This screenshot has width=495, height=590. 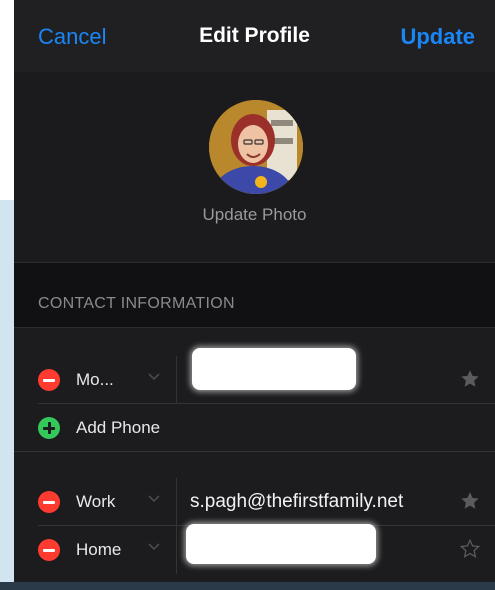 What do you see at coordinates (254, 464) in the screenshot?
I see `section-gap` at bounding box center [254, 464].